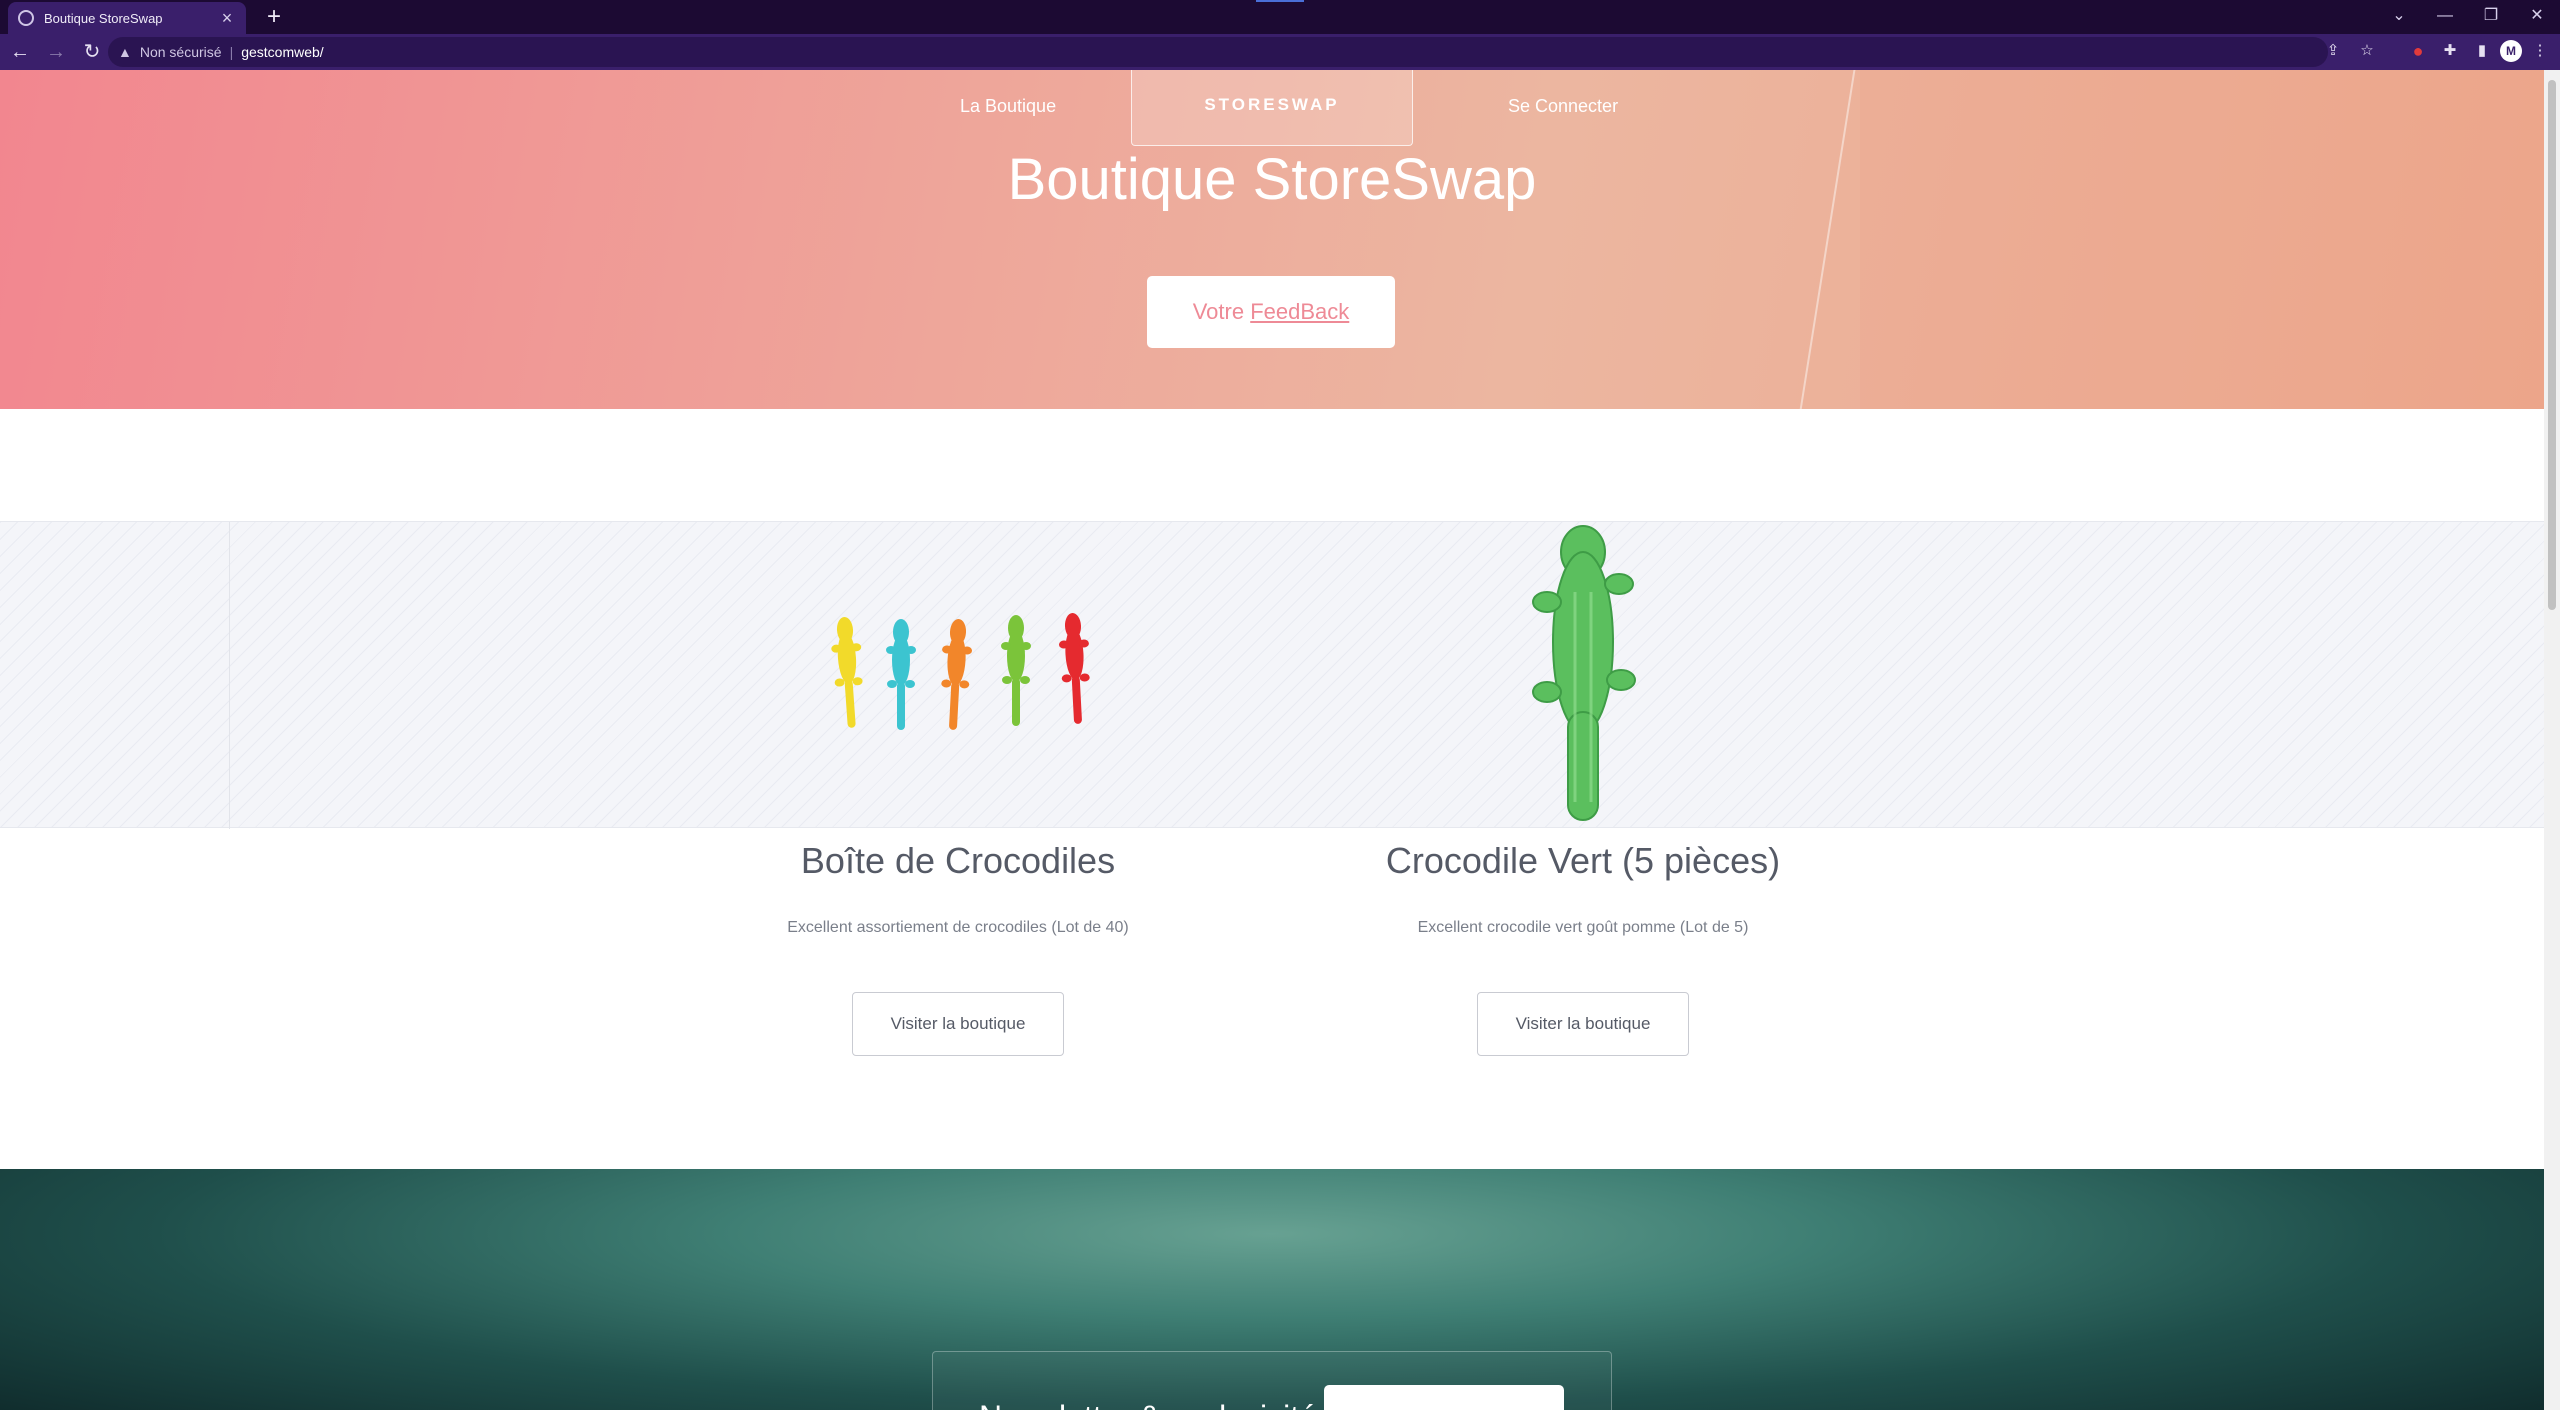 The height and width of the screenshot is (1410, 2560). I want to click on omnibox-actions: ⇪ ☆, so click(2350, 51).